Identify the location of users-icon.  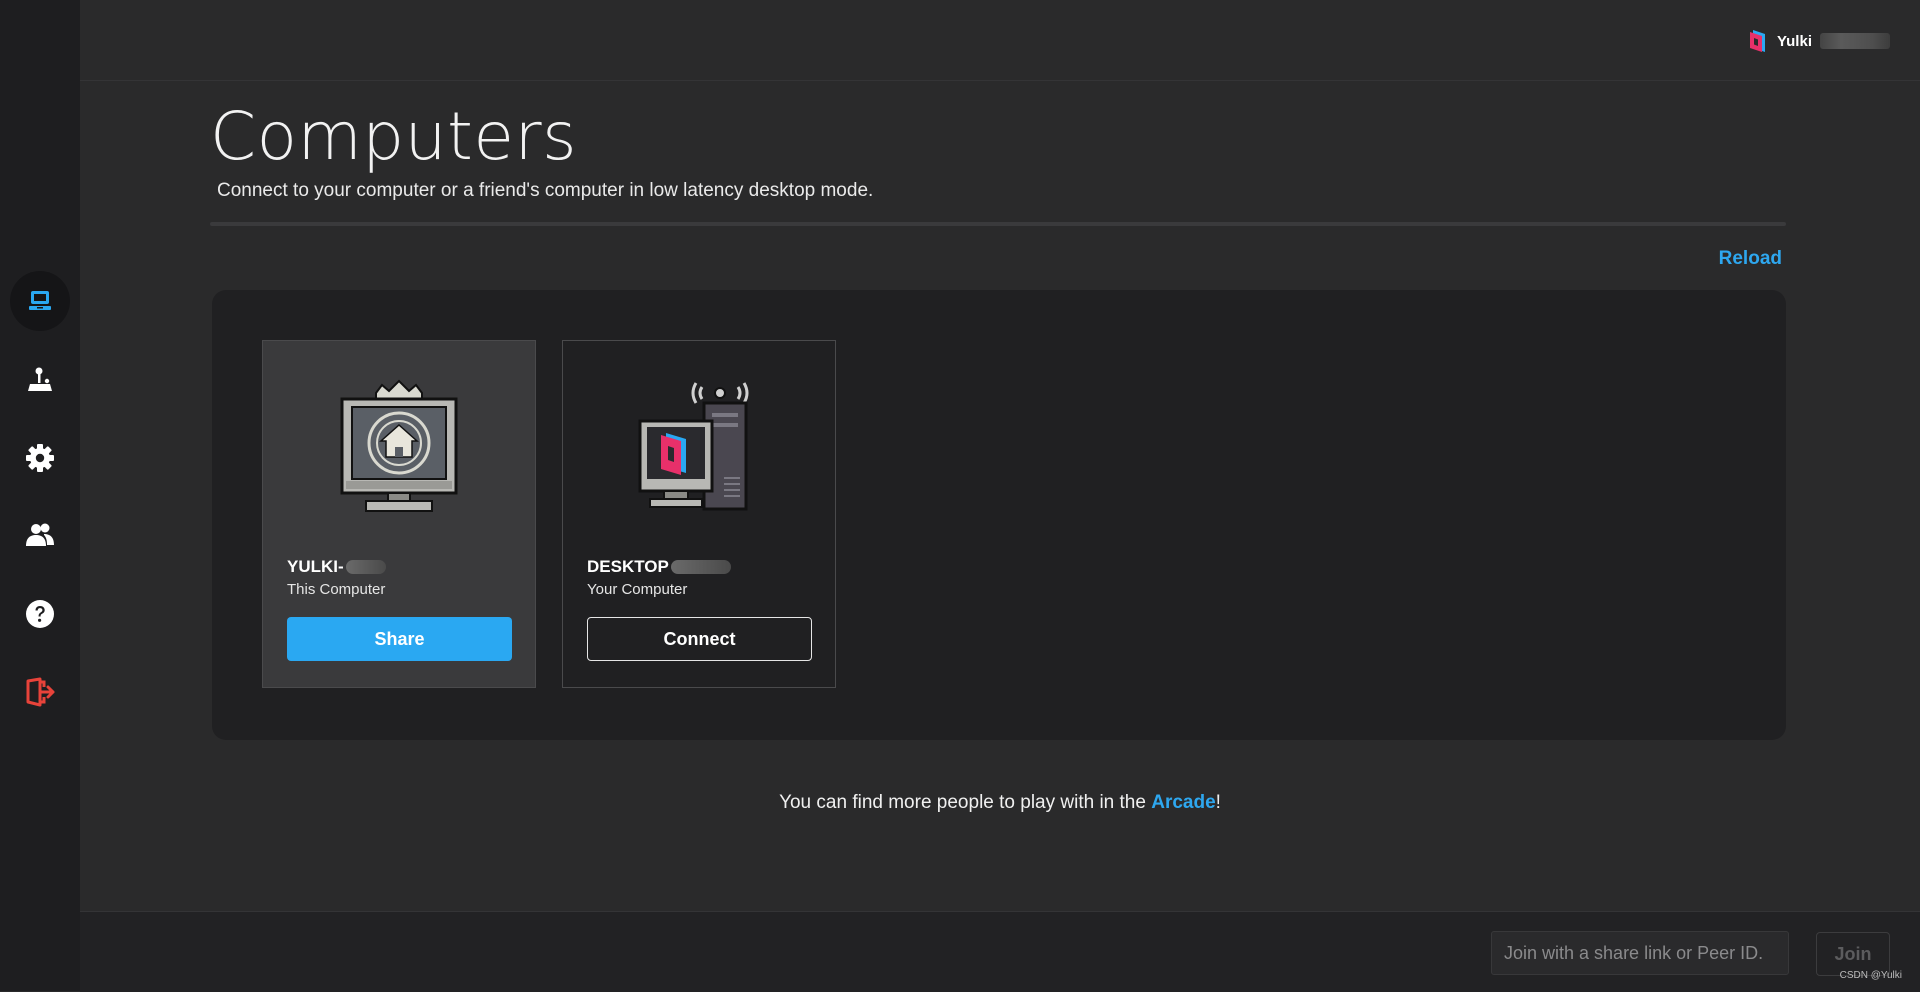
(40, 534).